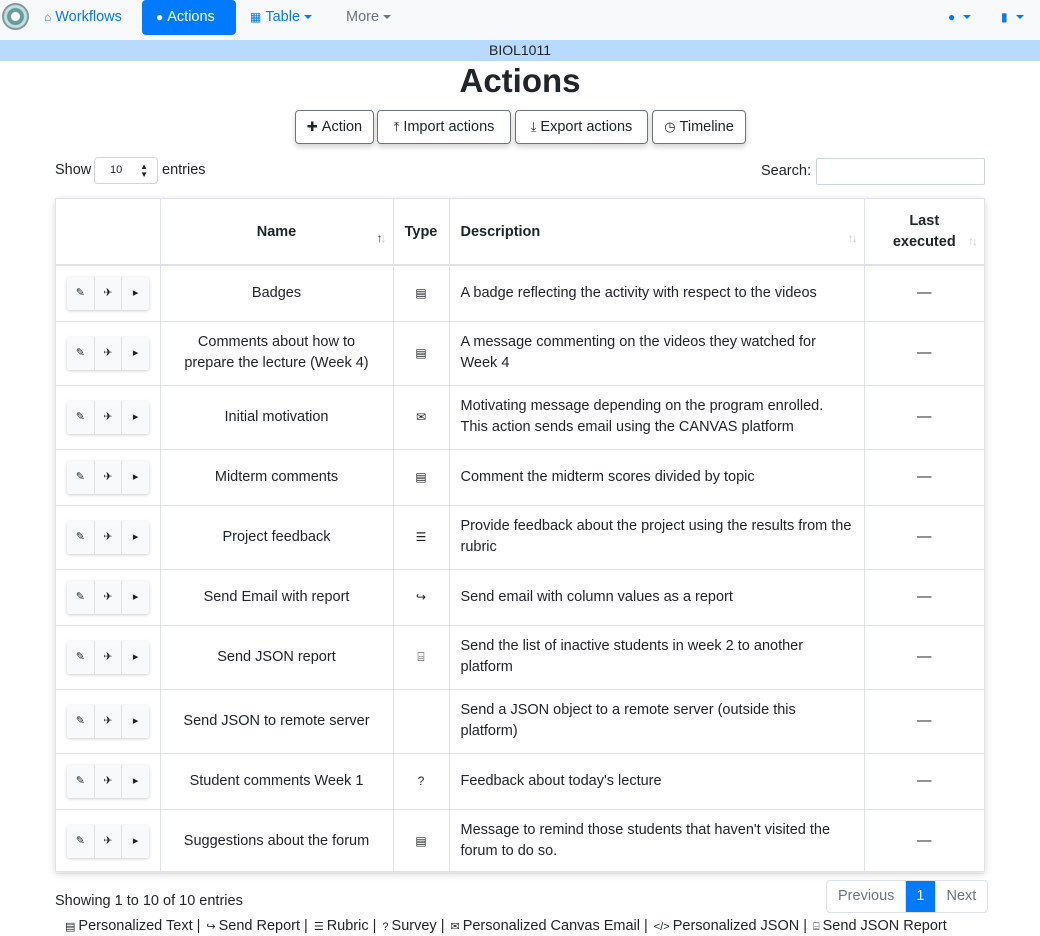 This screenshot has height=936, width=1040. What do you see at coordinates (967, 17) in the screenshot?
I see `chevron-down-icon` at bounding box center [967, 17].